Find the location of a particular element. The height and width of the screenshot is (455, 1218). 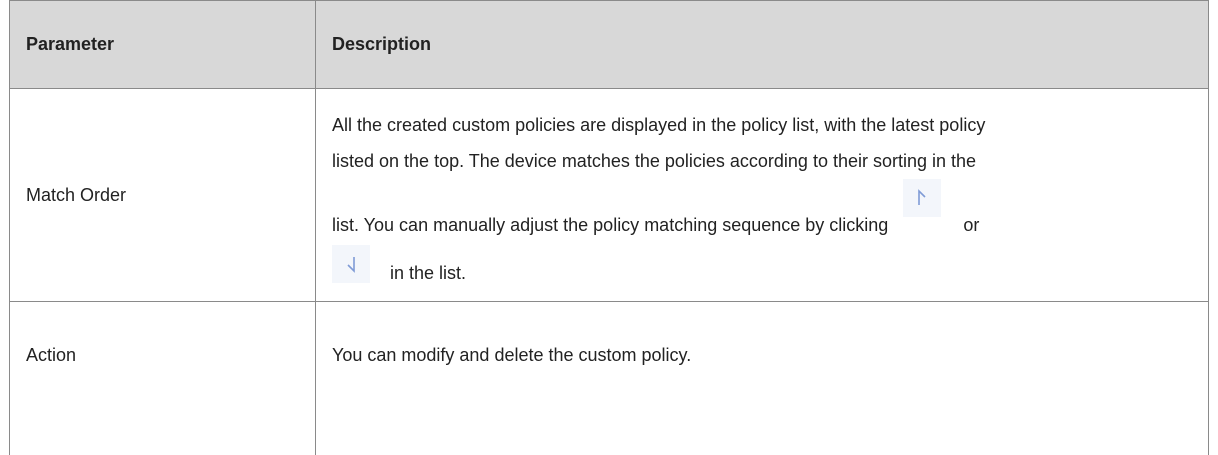

parameter-cell: Match Order is located at coordinates (163, 195).